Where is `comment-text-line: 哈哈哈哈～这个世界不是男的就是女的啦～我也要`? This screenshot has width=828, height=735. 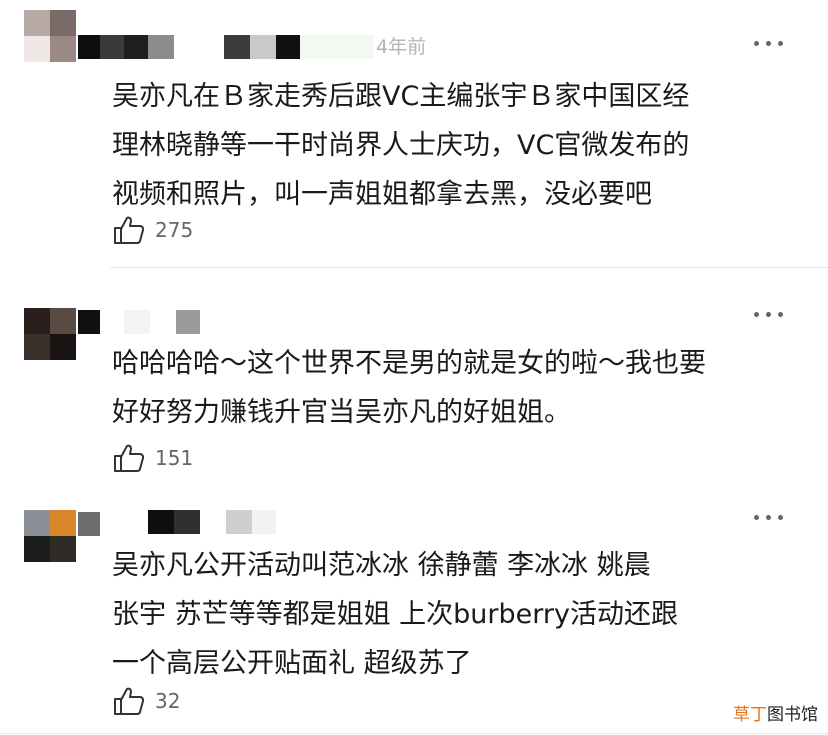 comment-text-line: 哈哈哈哈～这个世界不是男的就是女的啦～我也要 is located at coordinates (409, 363).